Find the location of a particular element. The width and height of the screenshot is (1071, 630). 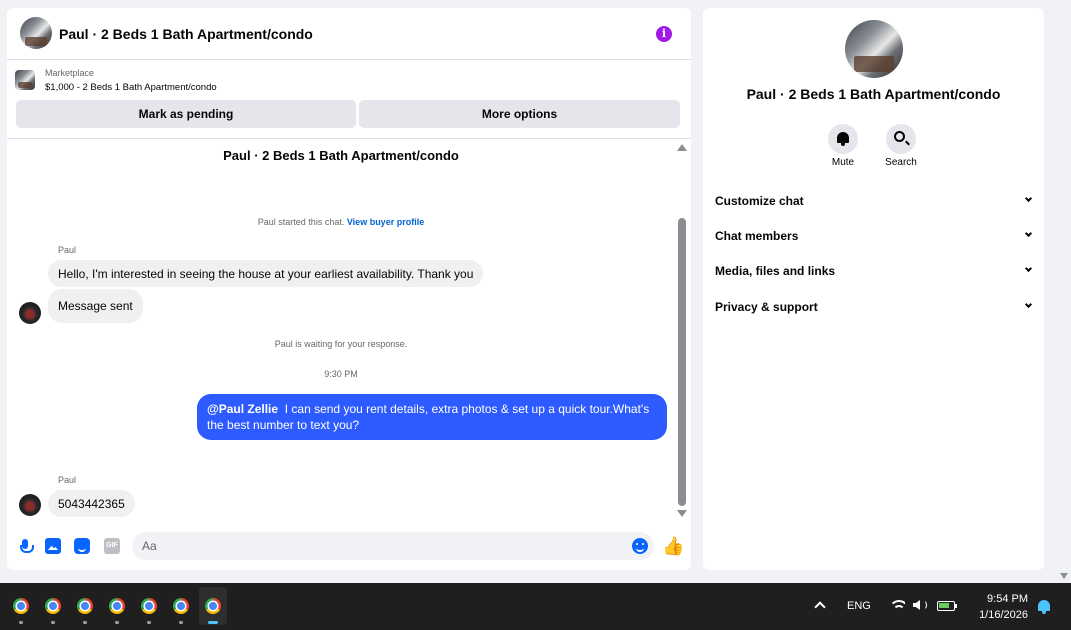

search-icon is located at coordinates (899, 136).